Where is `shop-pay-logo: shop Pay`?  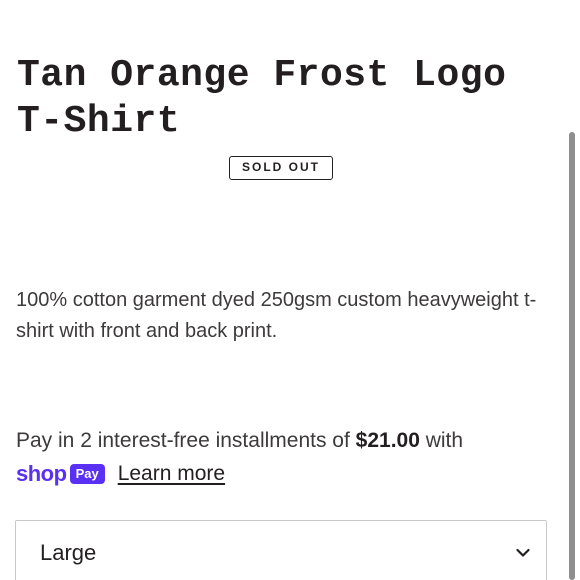 shop-pay-logo: shop Pay is located at coordinates (60, 474).